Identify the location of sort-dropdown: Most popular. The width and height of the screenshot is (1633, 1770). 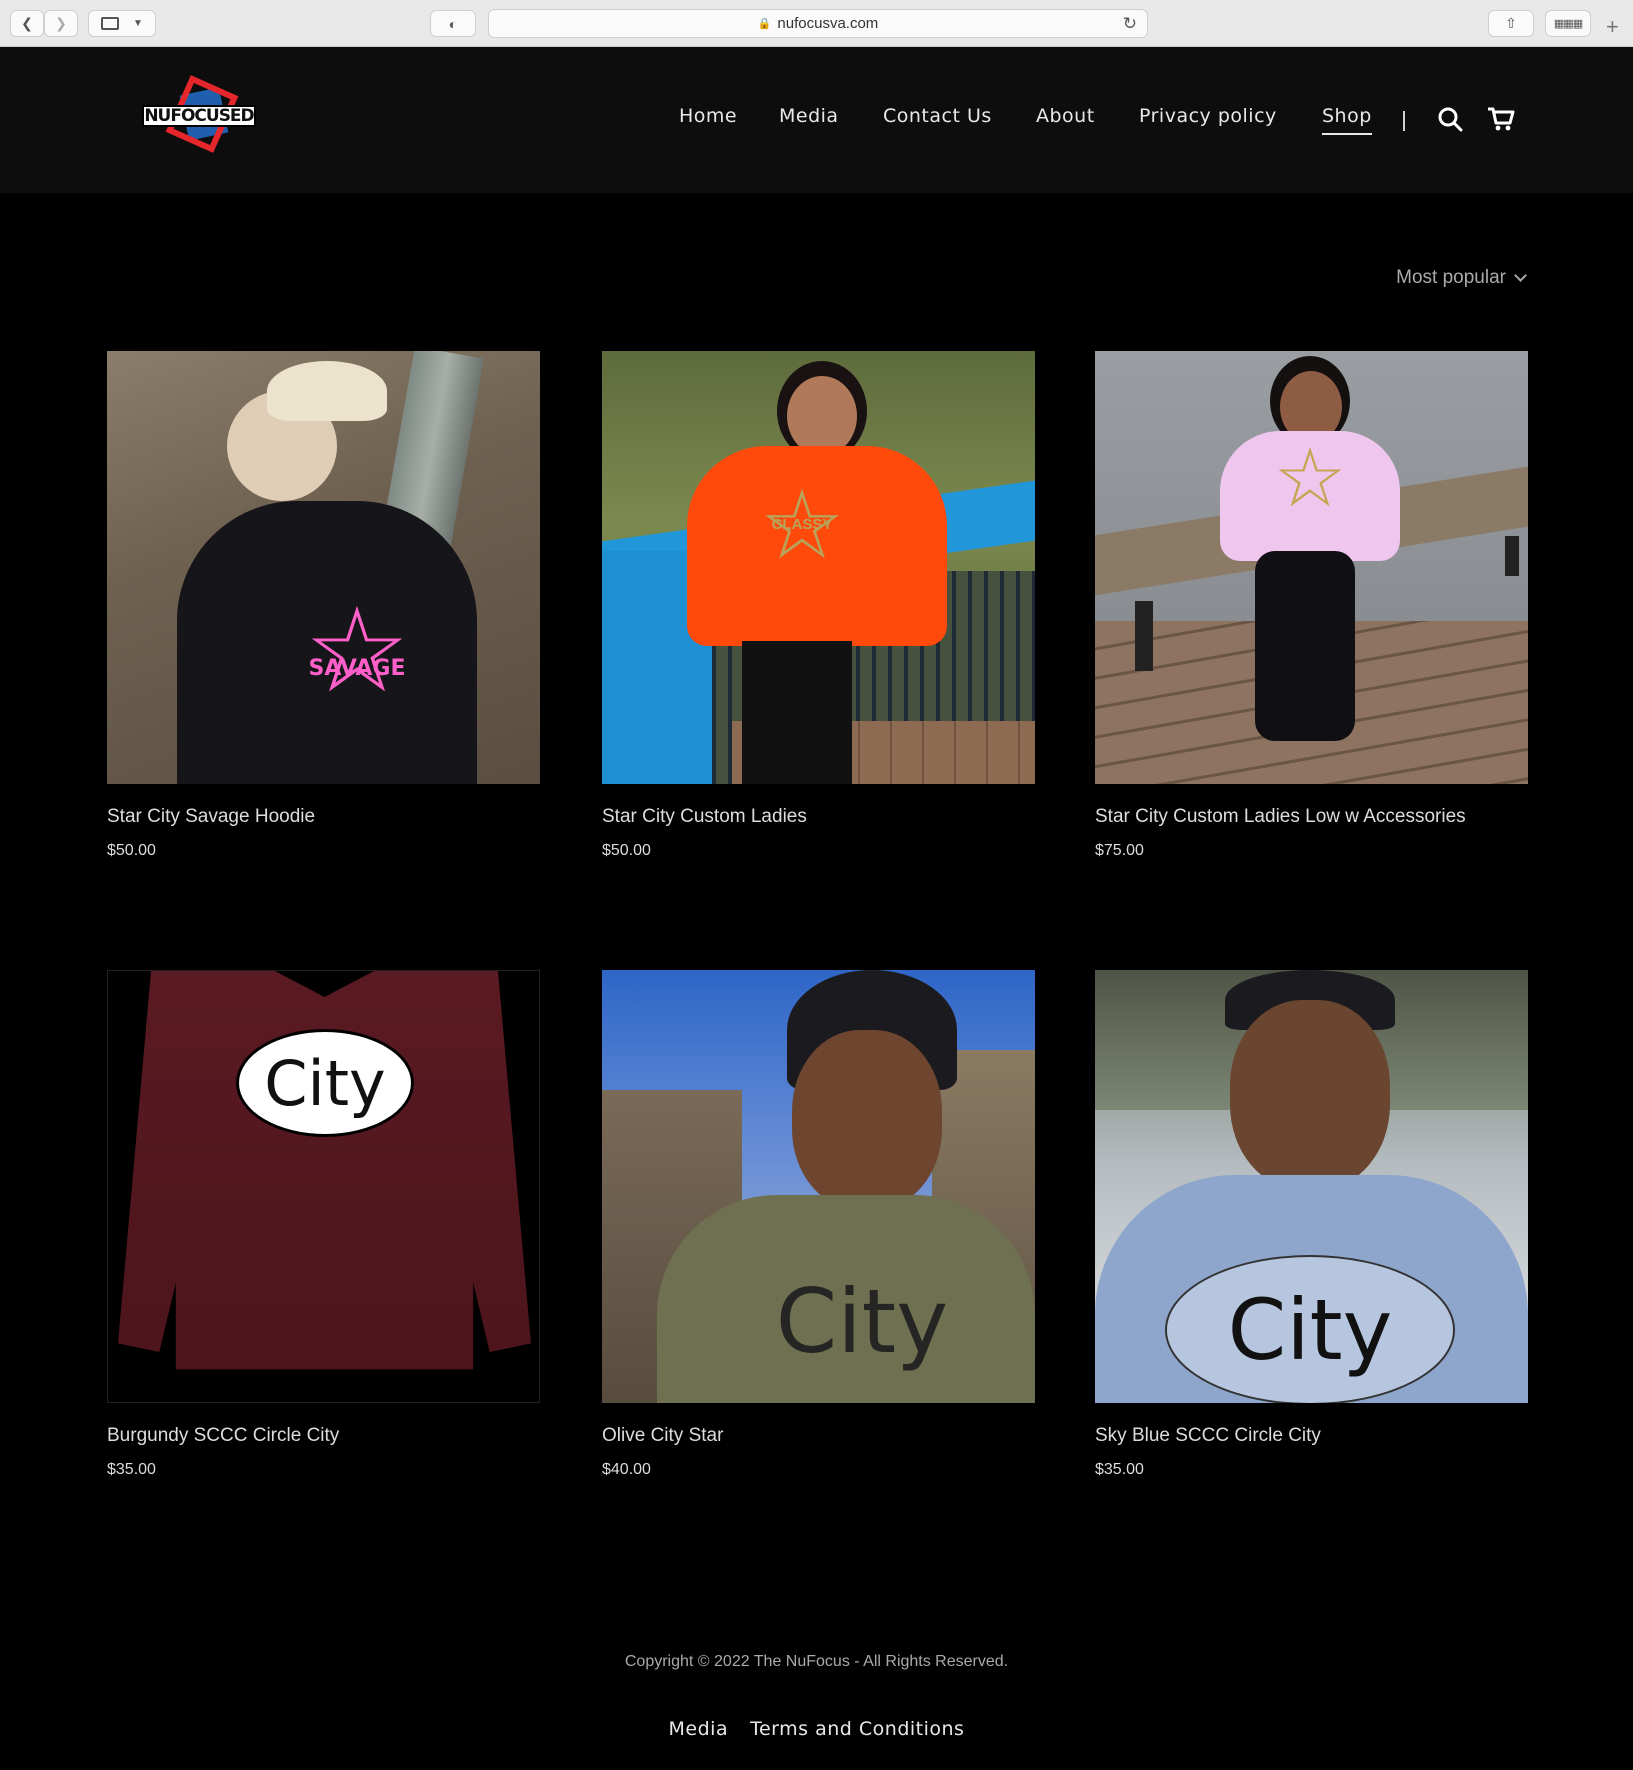
(1461, 278).